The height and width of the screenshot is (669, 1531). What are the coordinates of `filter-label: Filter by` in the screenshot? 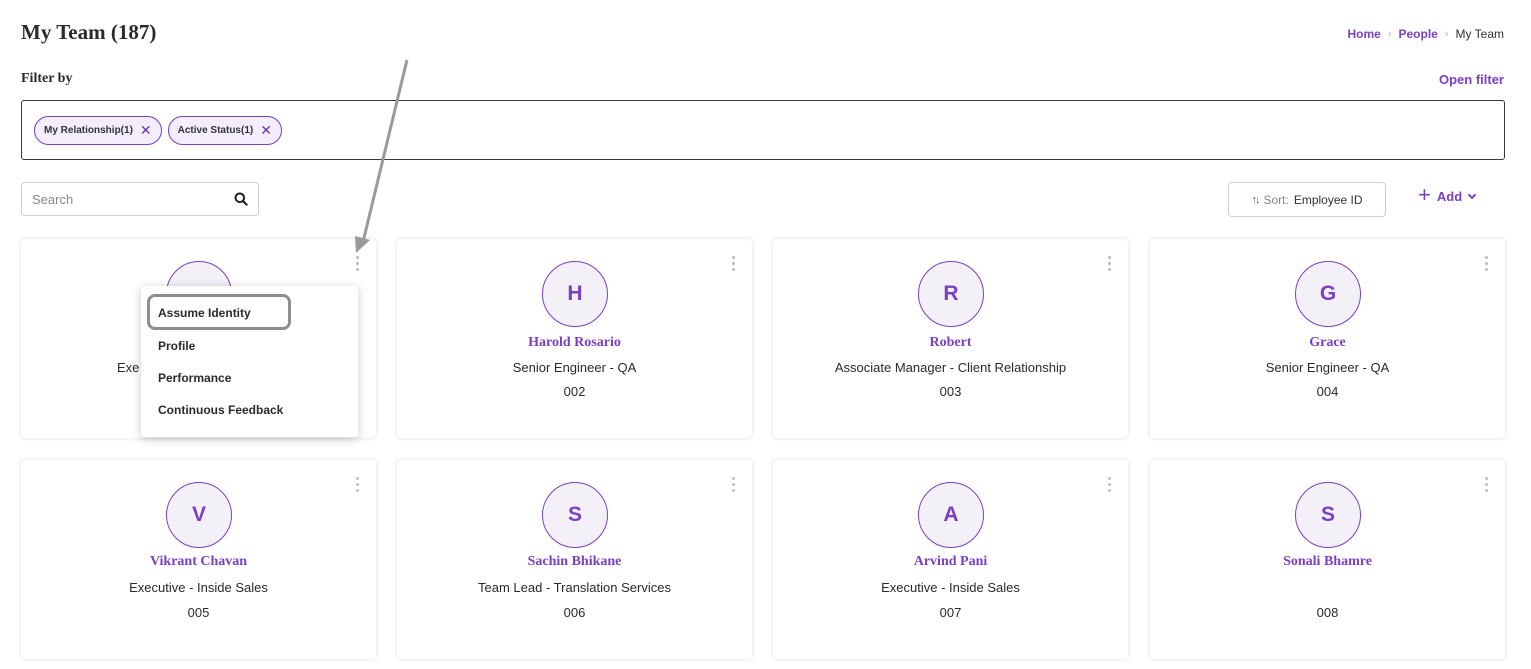 It's located at (47, 78).